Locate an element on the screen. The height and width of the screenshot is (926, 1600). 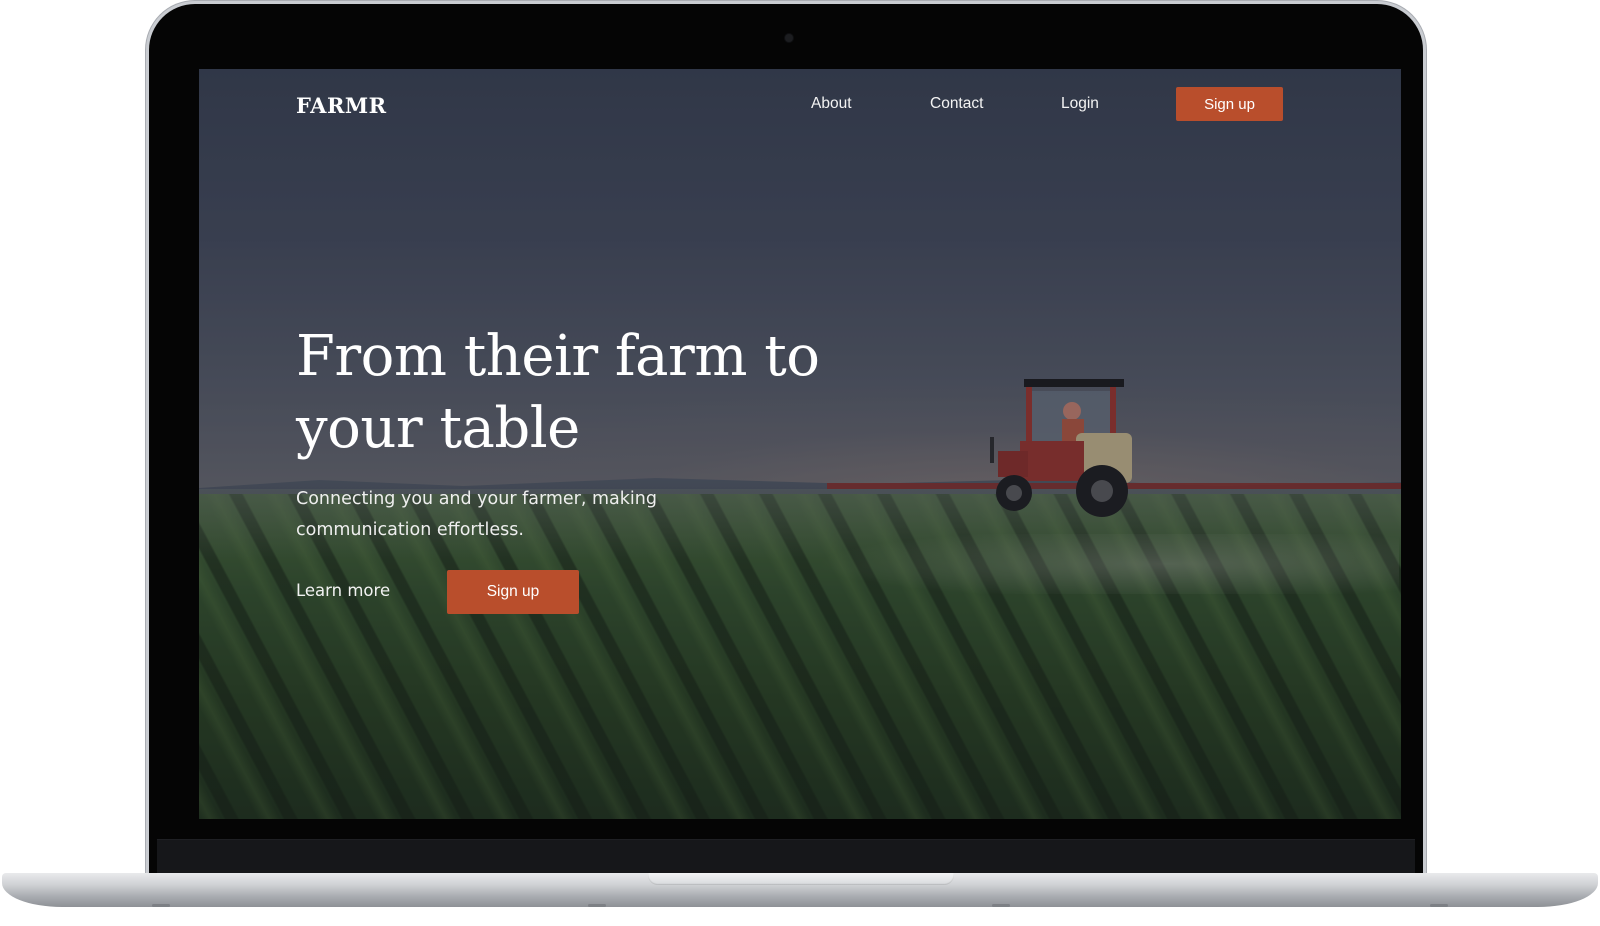
hero-signup-button: Sign up is located at coordinates (513, 592).